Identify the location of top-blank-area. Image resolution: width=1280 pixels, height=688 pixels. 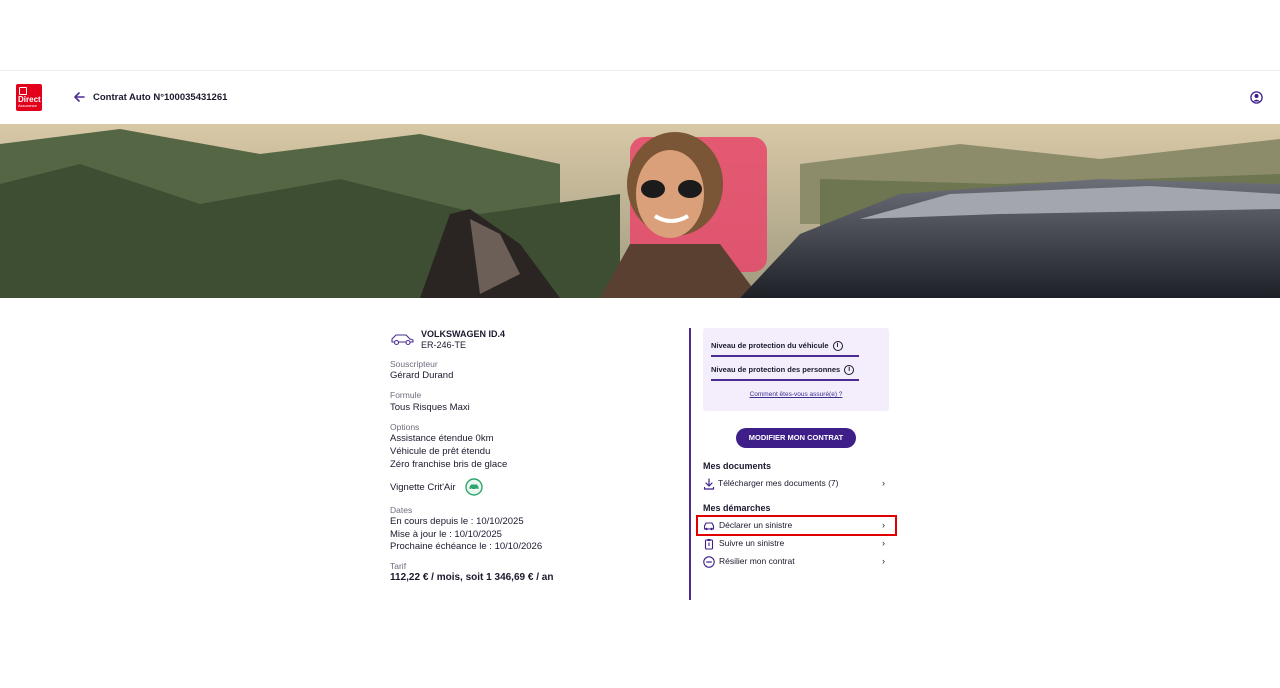
(640, 35).